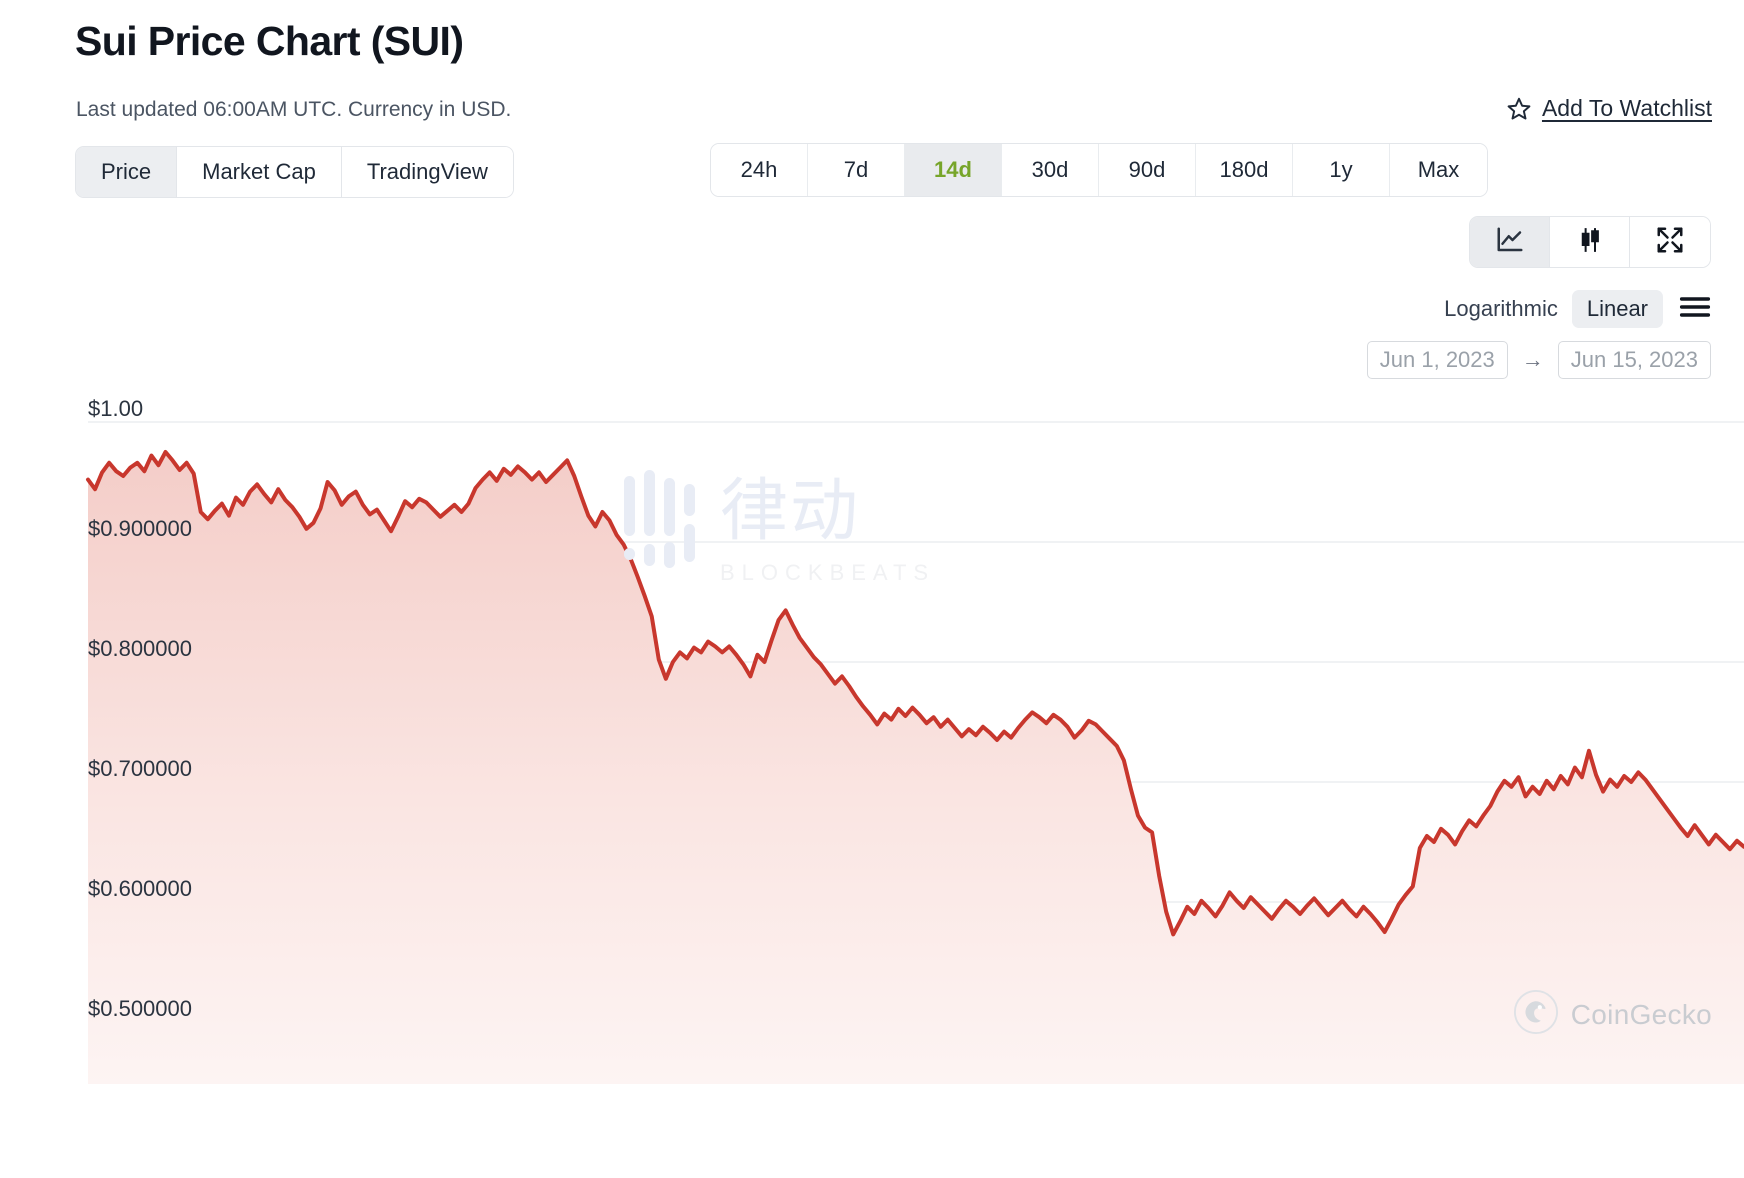  What do you see at coordinates (140, 528) in the screenshot?
I see `y-axis-tick-label: $0.900000` at bounding box center [140, 528].